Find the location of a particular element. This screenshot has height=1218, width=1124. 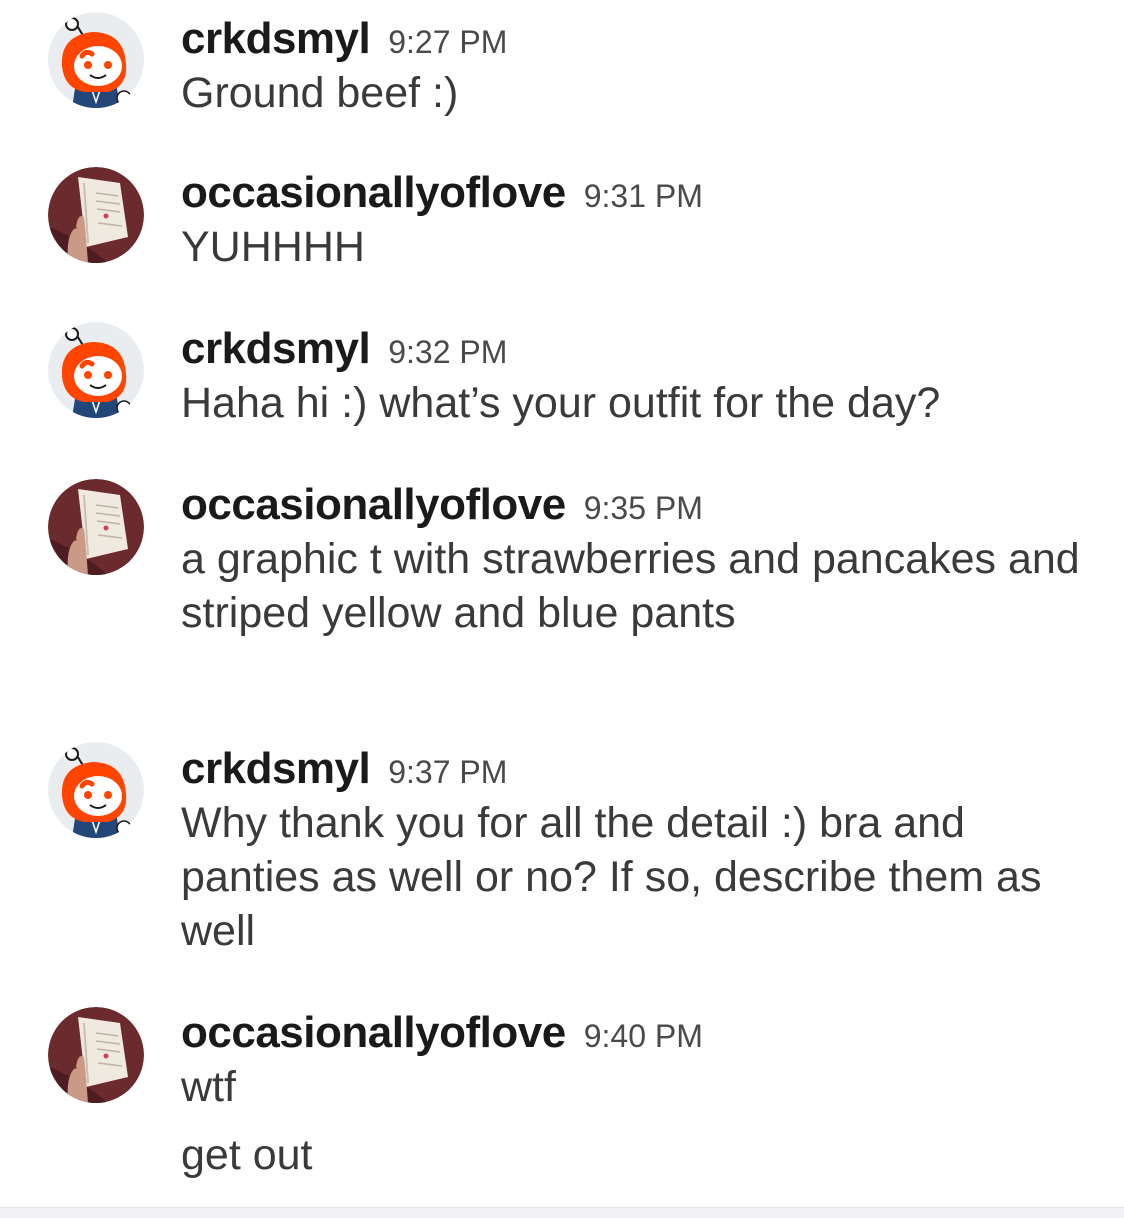

message-text: get out is located at coordinates (247, 1155).